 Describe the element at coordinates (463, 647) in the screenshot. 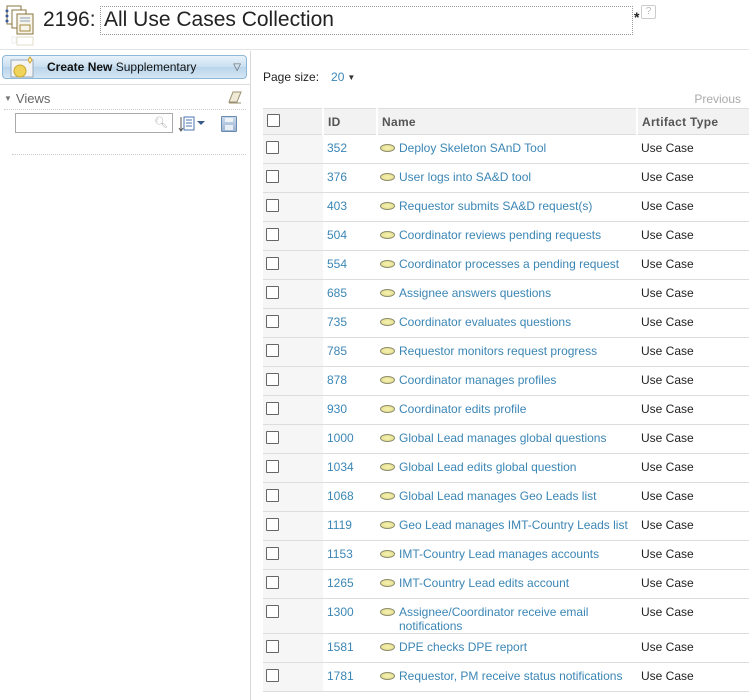

I see `artifact-name-link: DPE checks DPE report` at that location.